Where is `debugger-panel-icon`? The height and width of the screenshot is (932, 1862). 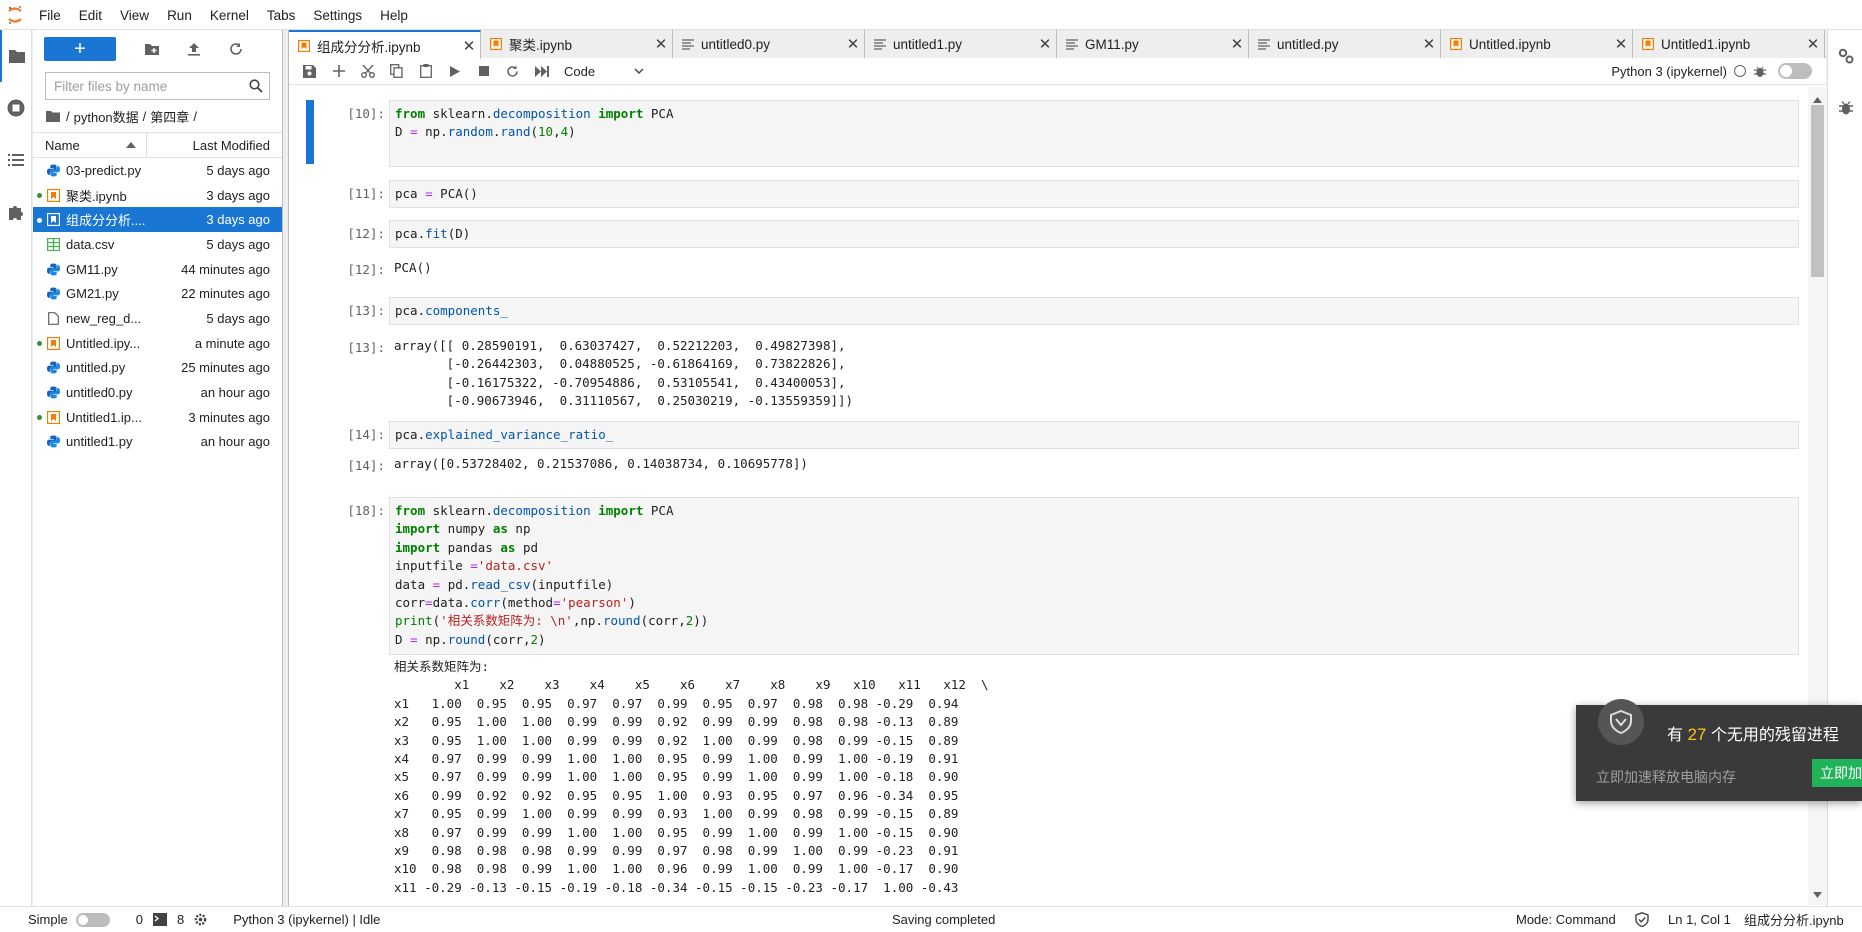 debugger-panel-icon is located at coordinates (1845, 108).